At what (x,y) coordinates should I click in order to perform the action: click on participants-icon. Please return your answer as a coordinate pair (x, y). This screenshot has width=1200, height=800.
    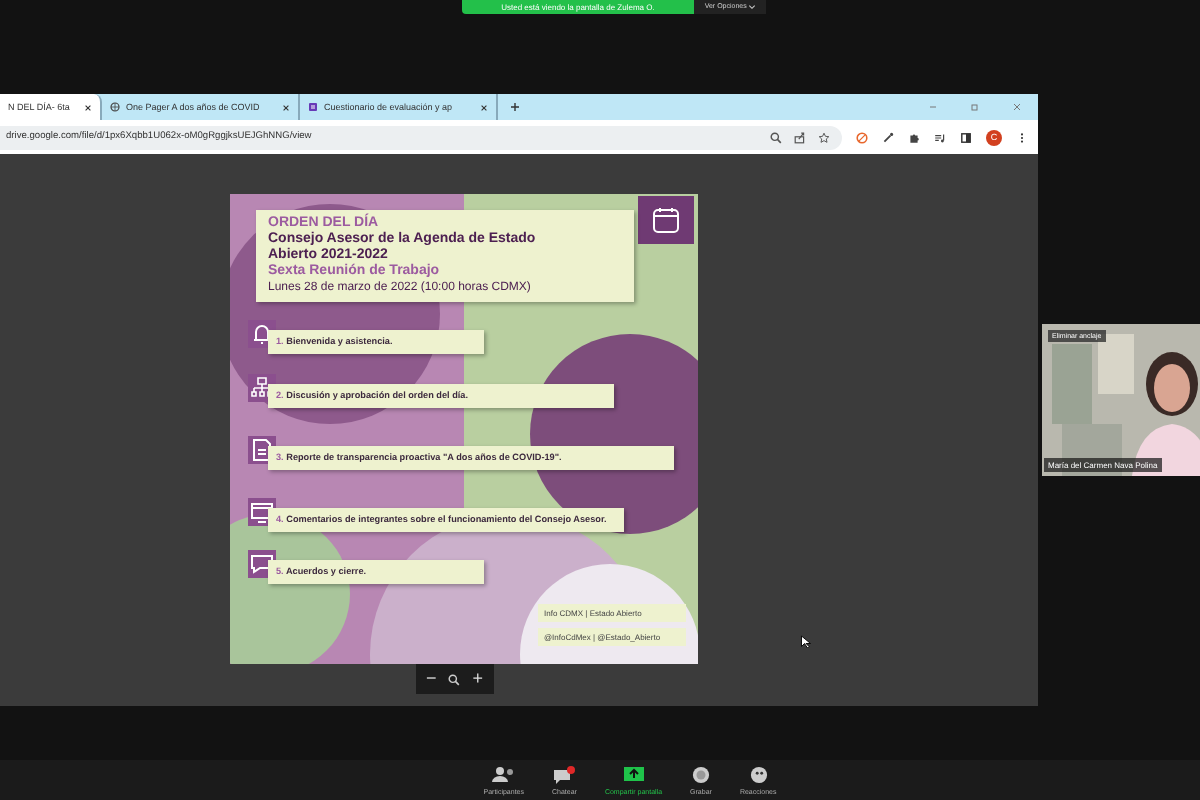
    Looking at the image, I should click on (503, 774).